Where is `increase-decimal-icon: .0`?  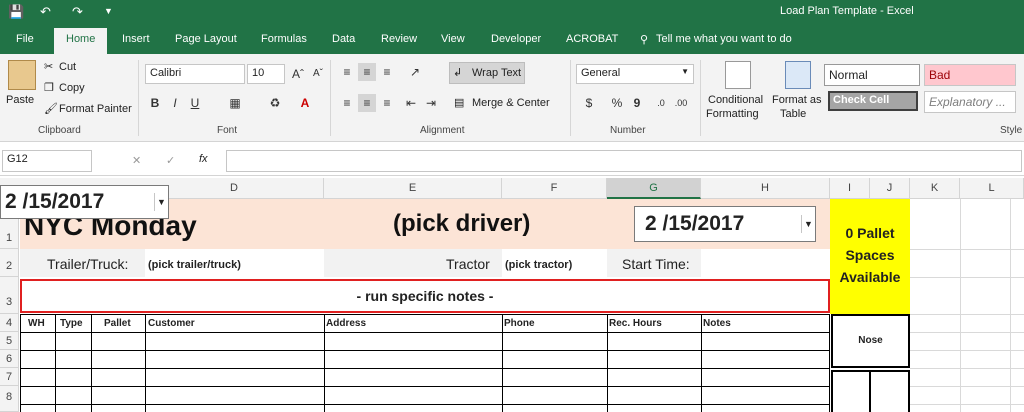 increase-decimal-icon: .0 is located at coordinates (661, 103).